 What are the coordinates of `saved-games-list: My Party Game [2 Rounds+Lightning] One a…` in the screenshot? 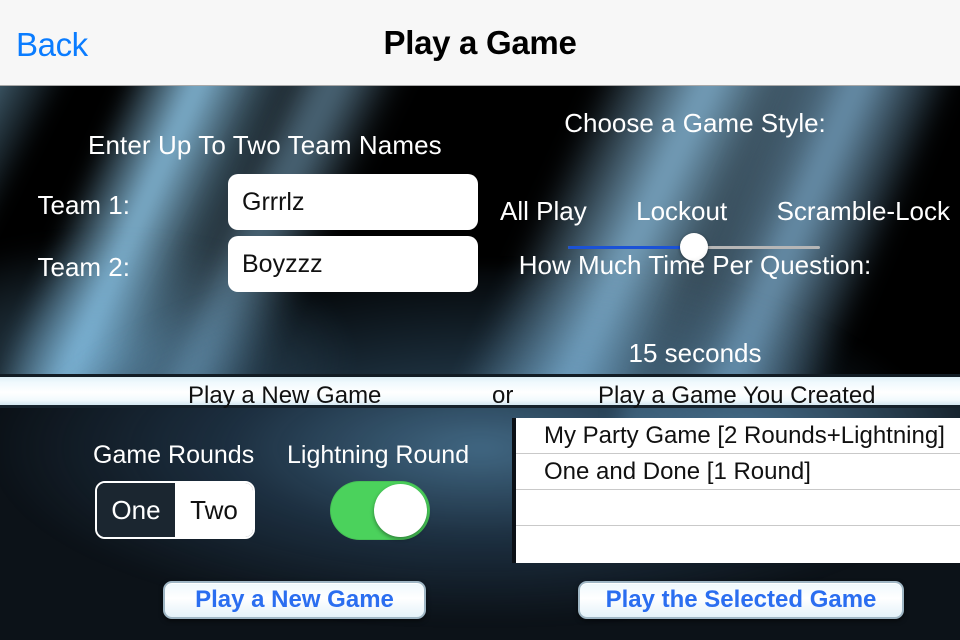 It's located at (736, 490).